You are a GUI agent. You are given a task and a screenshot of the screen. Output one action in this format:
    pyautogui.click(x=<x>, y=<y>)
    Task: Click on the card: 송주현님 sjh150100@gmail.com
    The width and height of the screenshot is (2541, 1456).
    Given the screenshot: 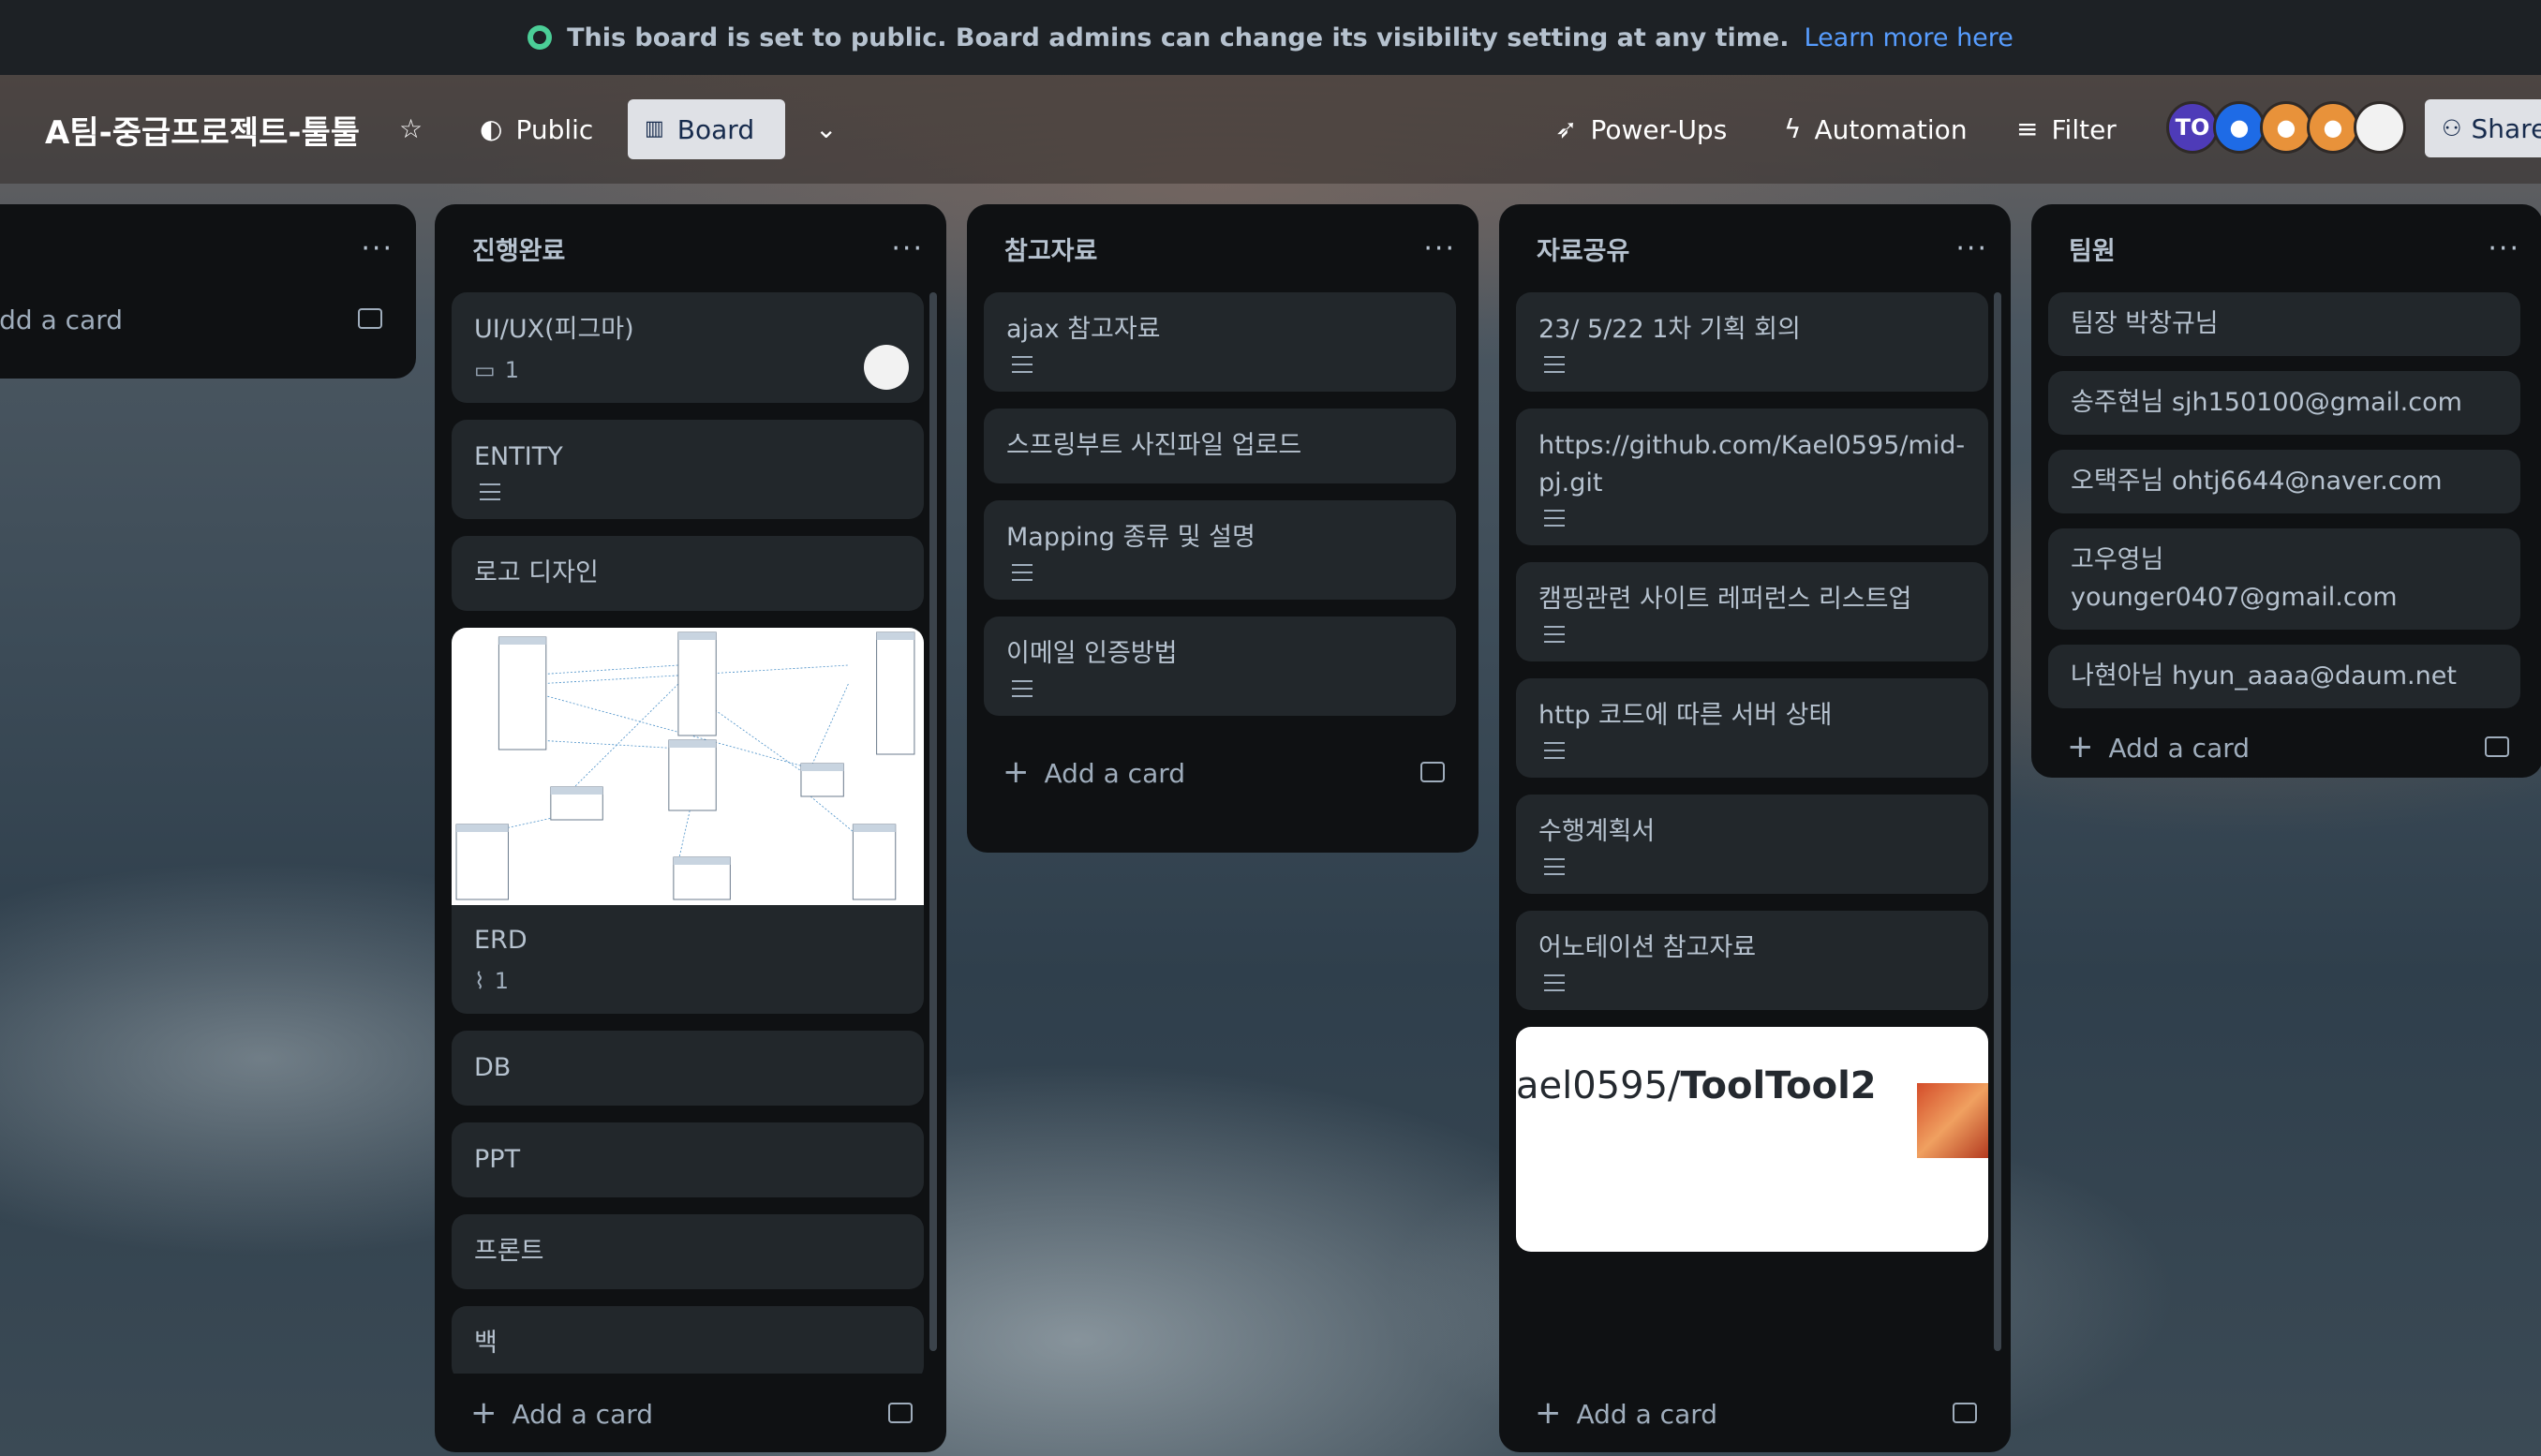 What is the action you would take?
    pyautogui.click(x=2284, y=403)
    